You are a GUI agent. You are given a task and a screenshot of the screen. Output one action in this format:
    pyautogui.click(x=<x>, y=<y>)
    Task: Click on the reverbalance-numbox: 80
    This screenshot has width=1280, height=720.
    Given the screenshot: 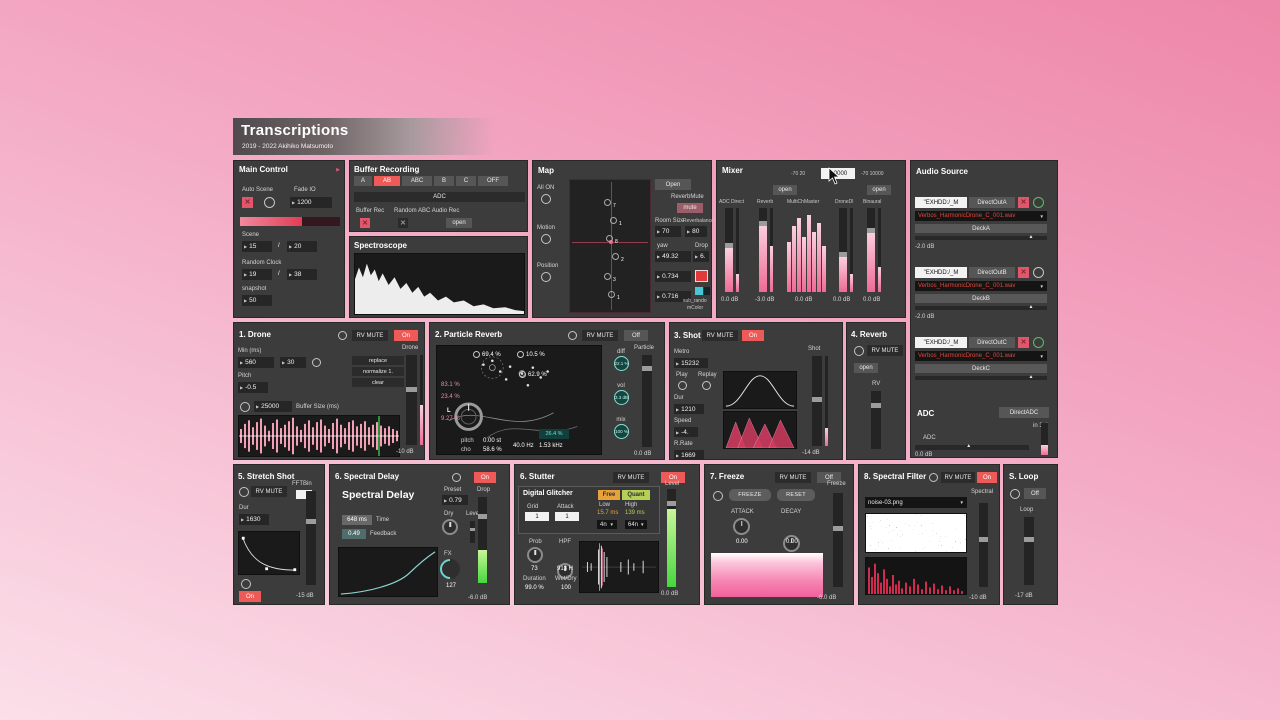 What is the action you would take?
    pyautogui.click(x=696, y=231)
    